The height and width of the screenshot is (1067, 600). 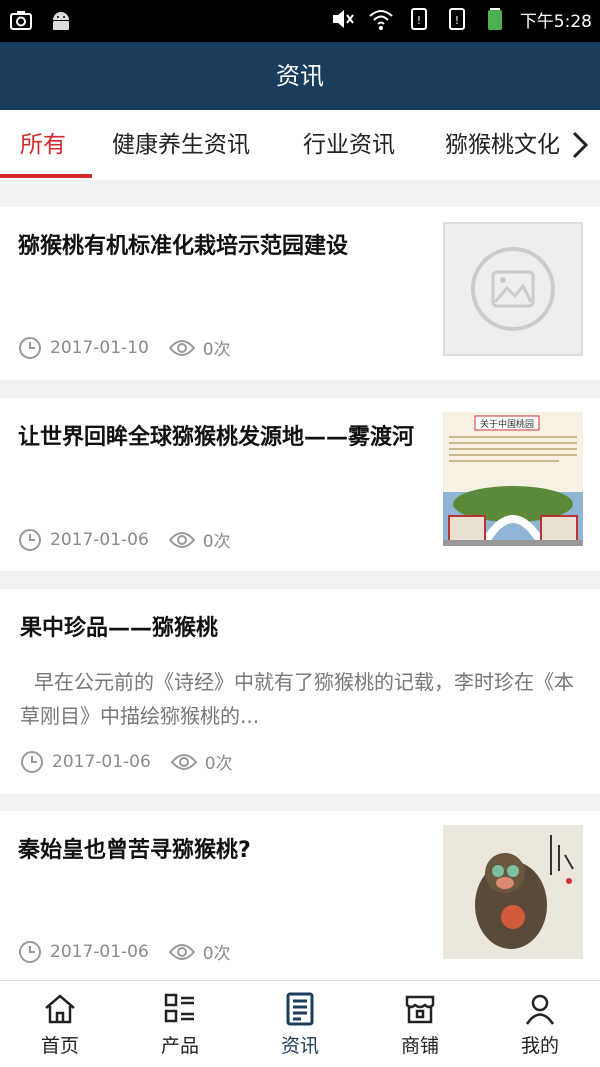 I want to click on user-icon, so click(x=540, y=1009).